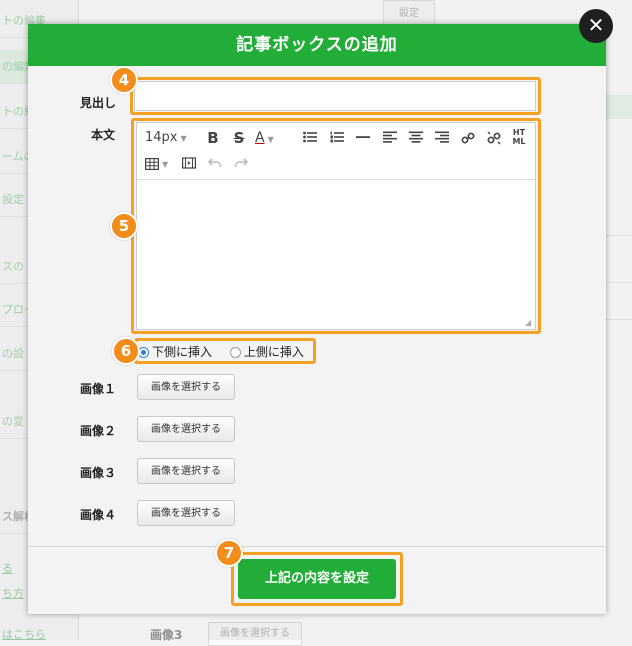 This screenshot has width=632, height=646. Describe the element at coordinates (124, 80) in the screenshot. I see `step-badge-4: 4` at that location.